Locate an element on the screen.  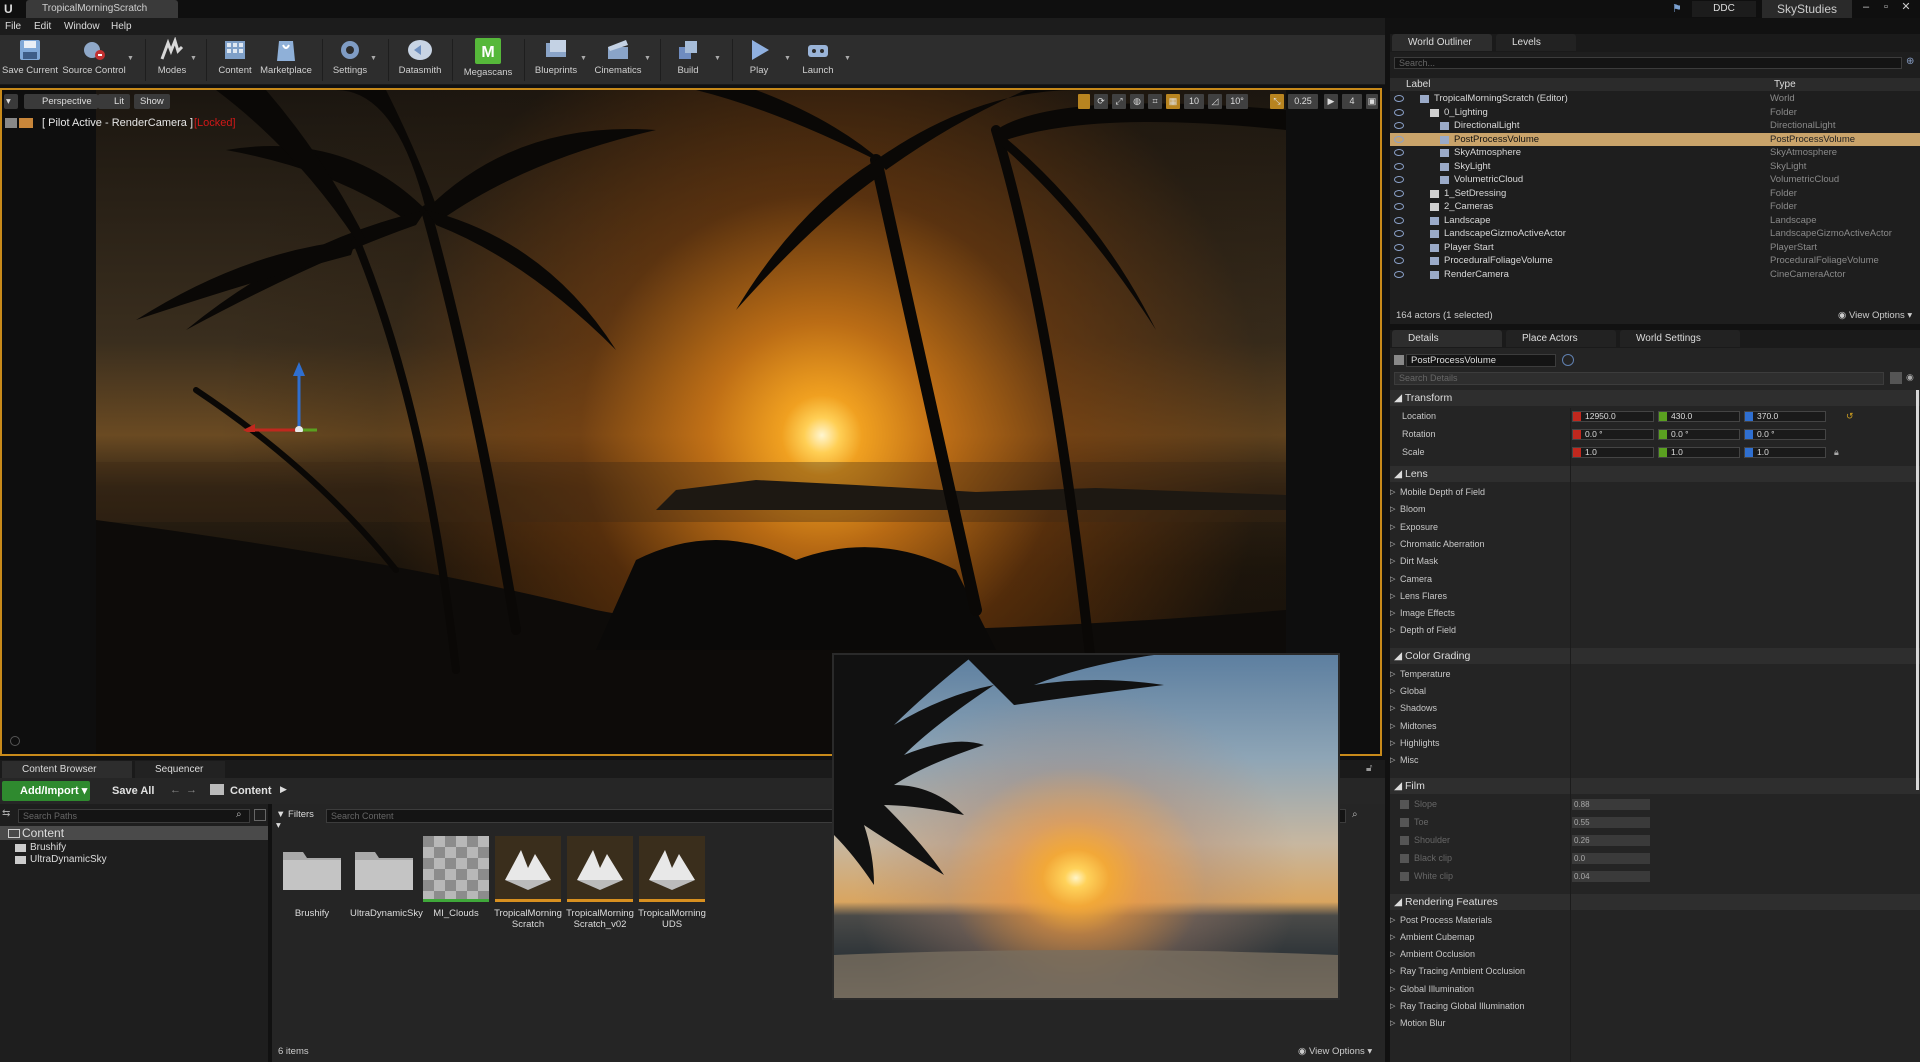
property-matrix-icon is located at coordinates (1896, 378).